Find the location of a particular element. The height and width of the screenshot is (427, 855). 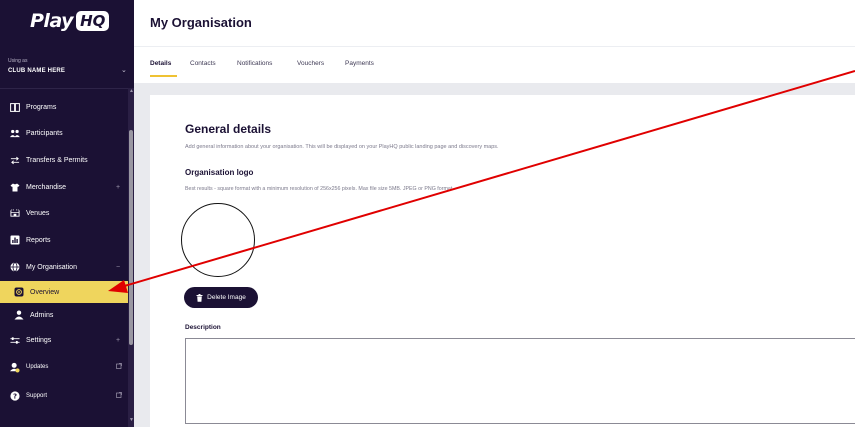

sidebar-item-settings: Settings + is located at coordinates (64, 340).